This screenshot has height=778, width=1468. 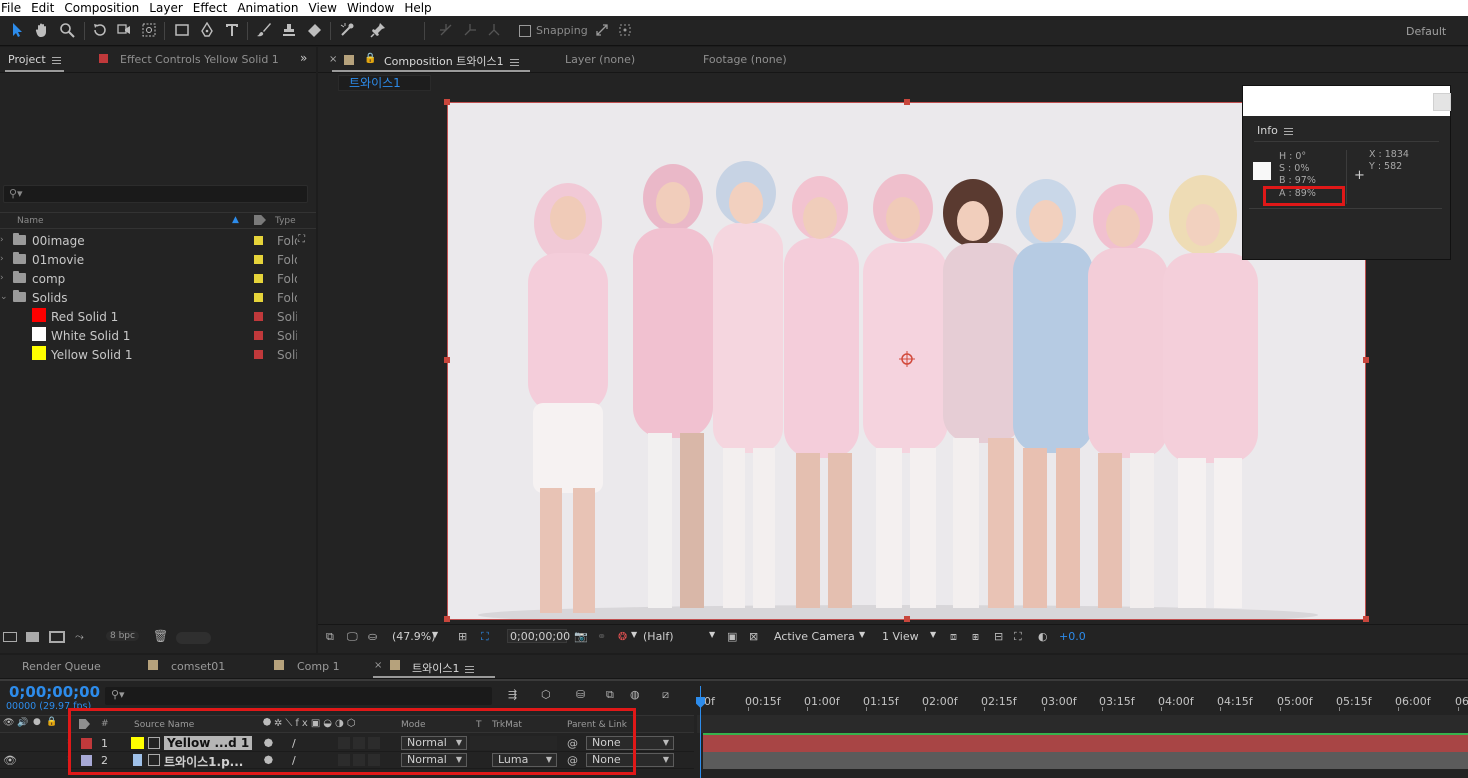 I want to click on tab-project: Project, so click(x=34, y=59).